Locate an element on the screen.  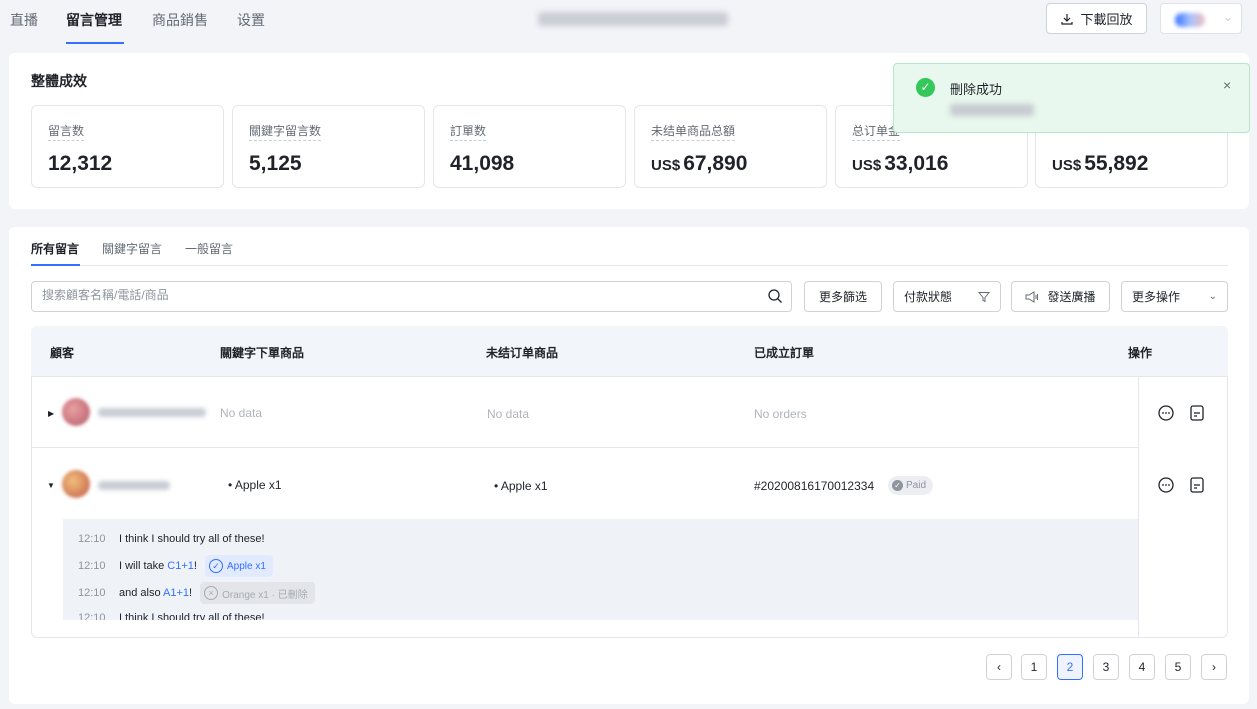
order-status-badge: ✓ Paid is located at coordinates (911, 485).